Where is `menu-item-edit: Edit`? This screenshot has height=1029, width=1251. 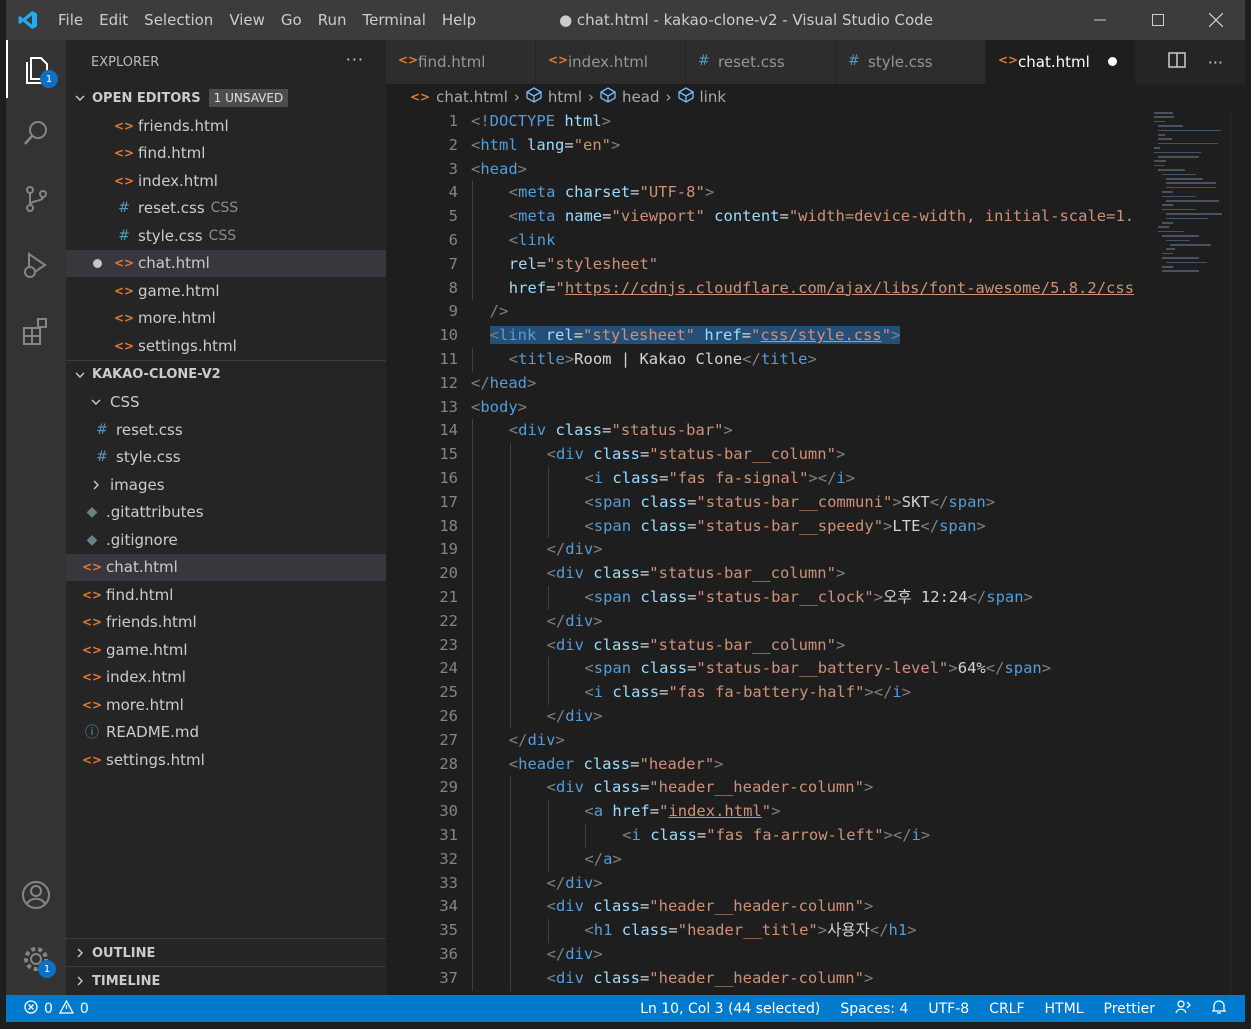 menu-item-edit: Edit is located at coordinates (113, 20).